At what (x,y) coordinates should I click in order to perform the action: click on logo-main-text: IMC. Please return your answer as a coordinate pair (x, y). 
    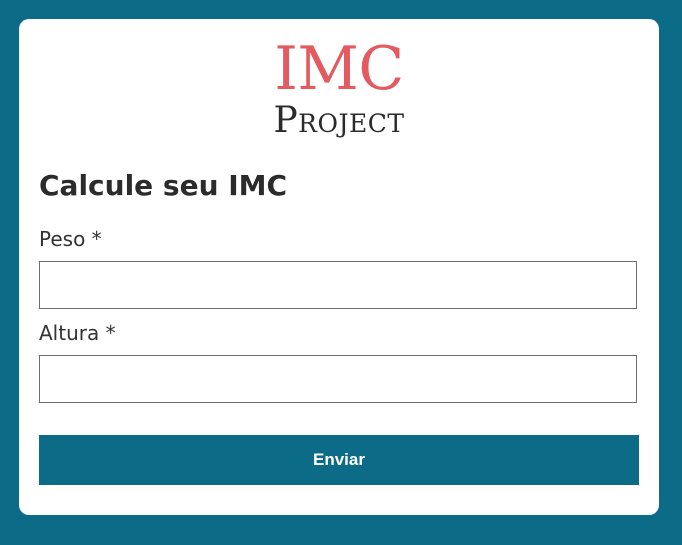
    Looking at the image, I should click on (339, 69).